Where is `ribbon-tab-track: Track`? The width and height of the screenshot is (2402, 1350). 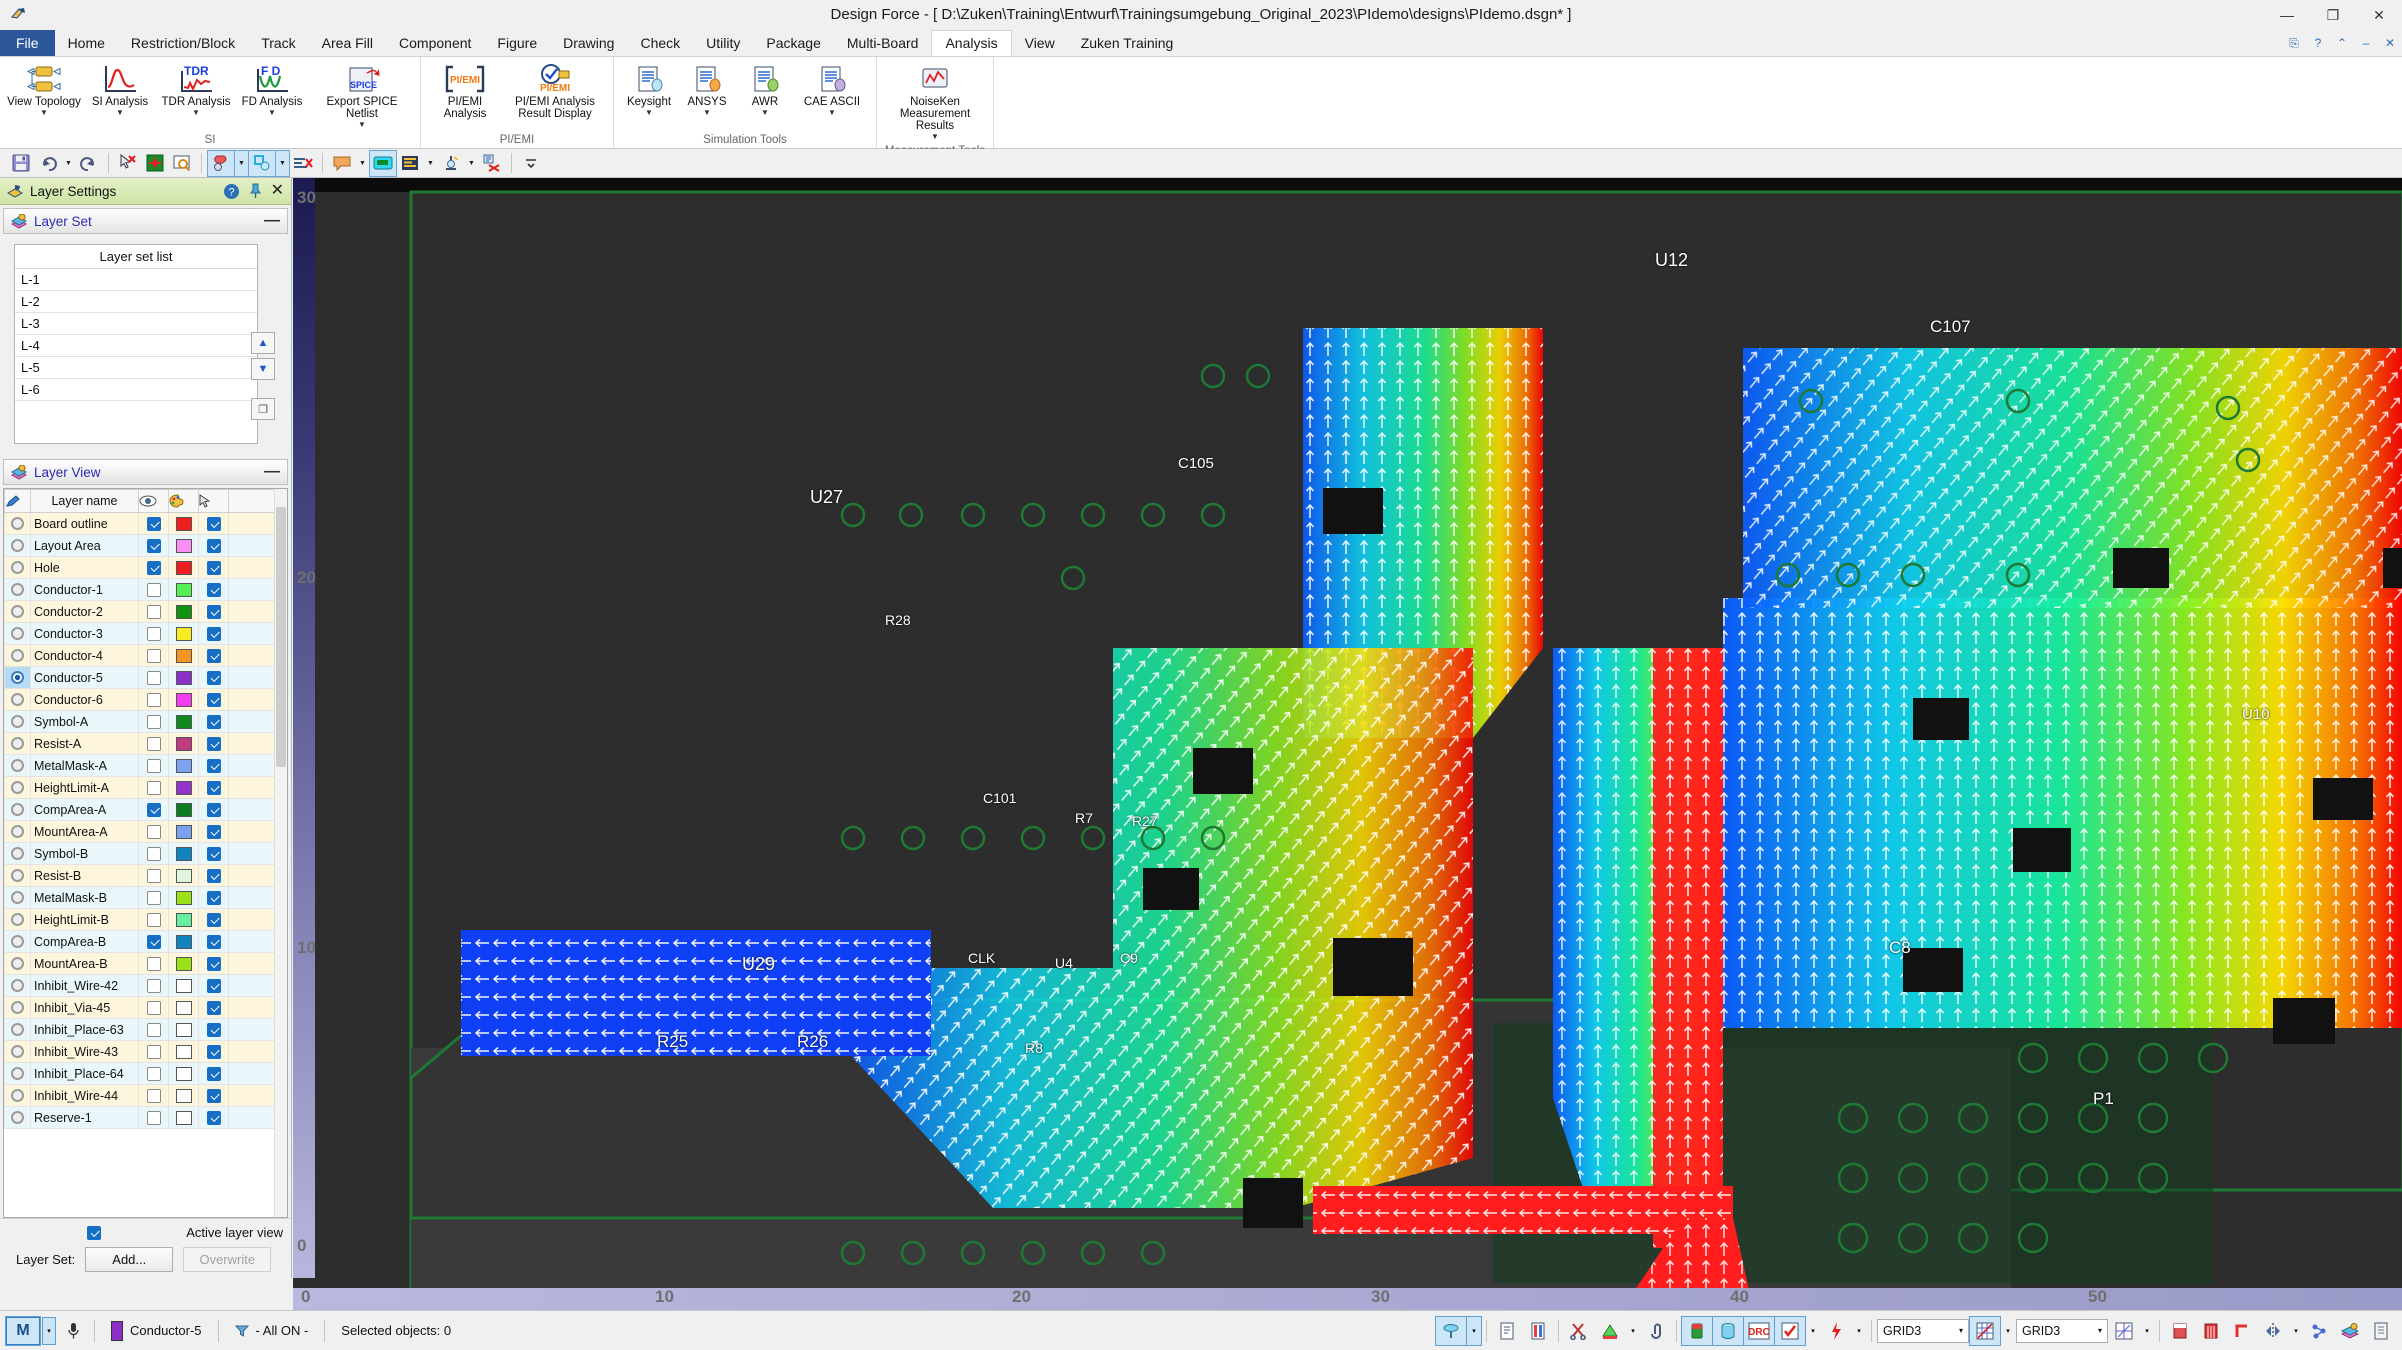
ribbon-tab-track: Track is located at coordinates (278, 43).